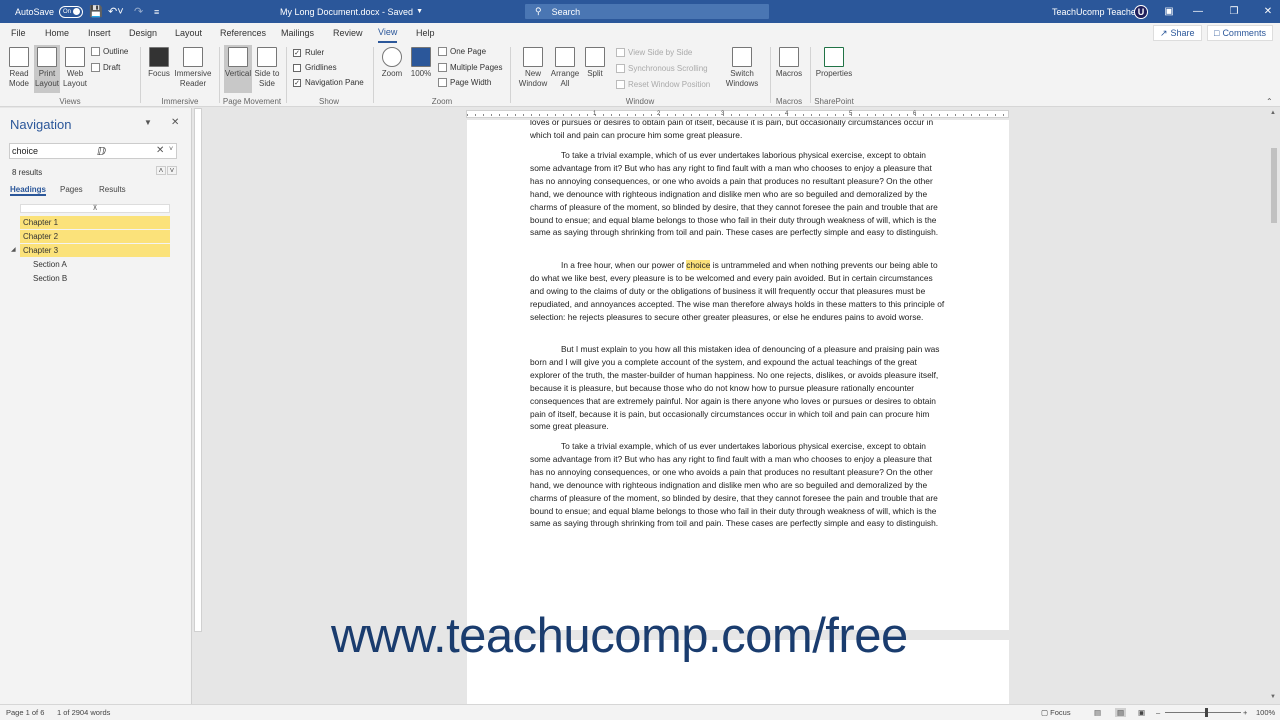 Image resolution: width=1280 pixels, height=720 pixels. What do you see at coordinates (267, 68) in the screenshot?
I see `side-to-side-button: Side to Side` at bounding box center [267, 68].